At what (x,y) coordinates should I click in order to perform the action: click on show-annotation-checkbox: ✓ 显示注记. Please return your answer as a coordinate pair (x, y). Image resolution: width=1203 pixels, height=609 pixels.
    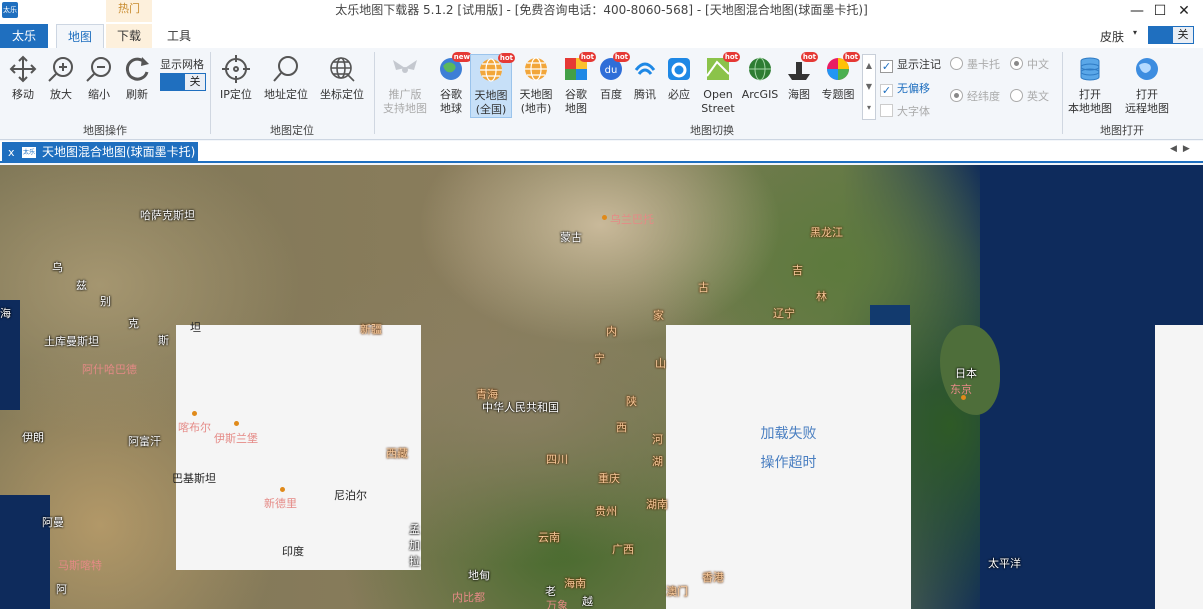
    Looking at the image, I should click on (910, 64).